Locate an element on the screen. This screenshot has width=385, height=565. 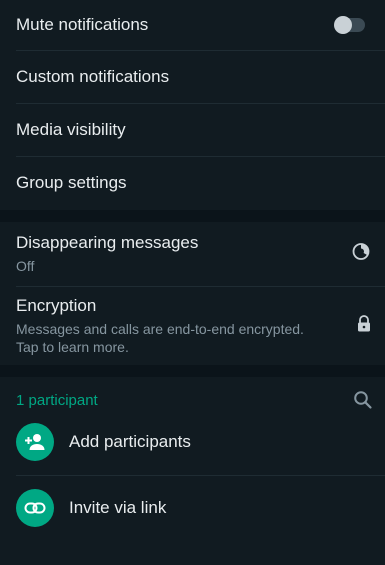
mute-notifications-toggle is located at coordinates (349, 25).